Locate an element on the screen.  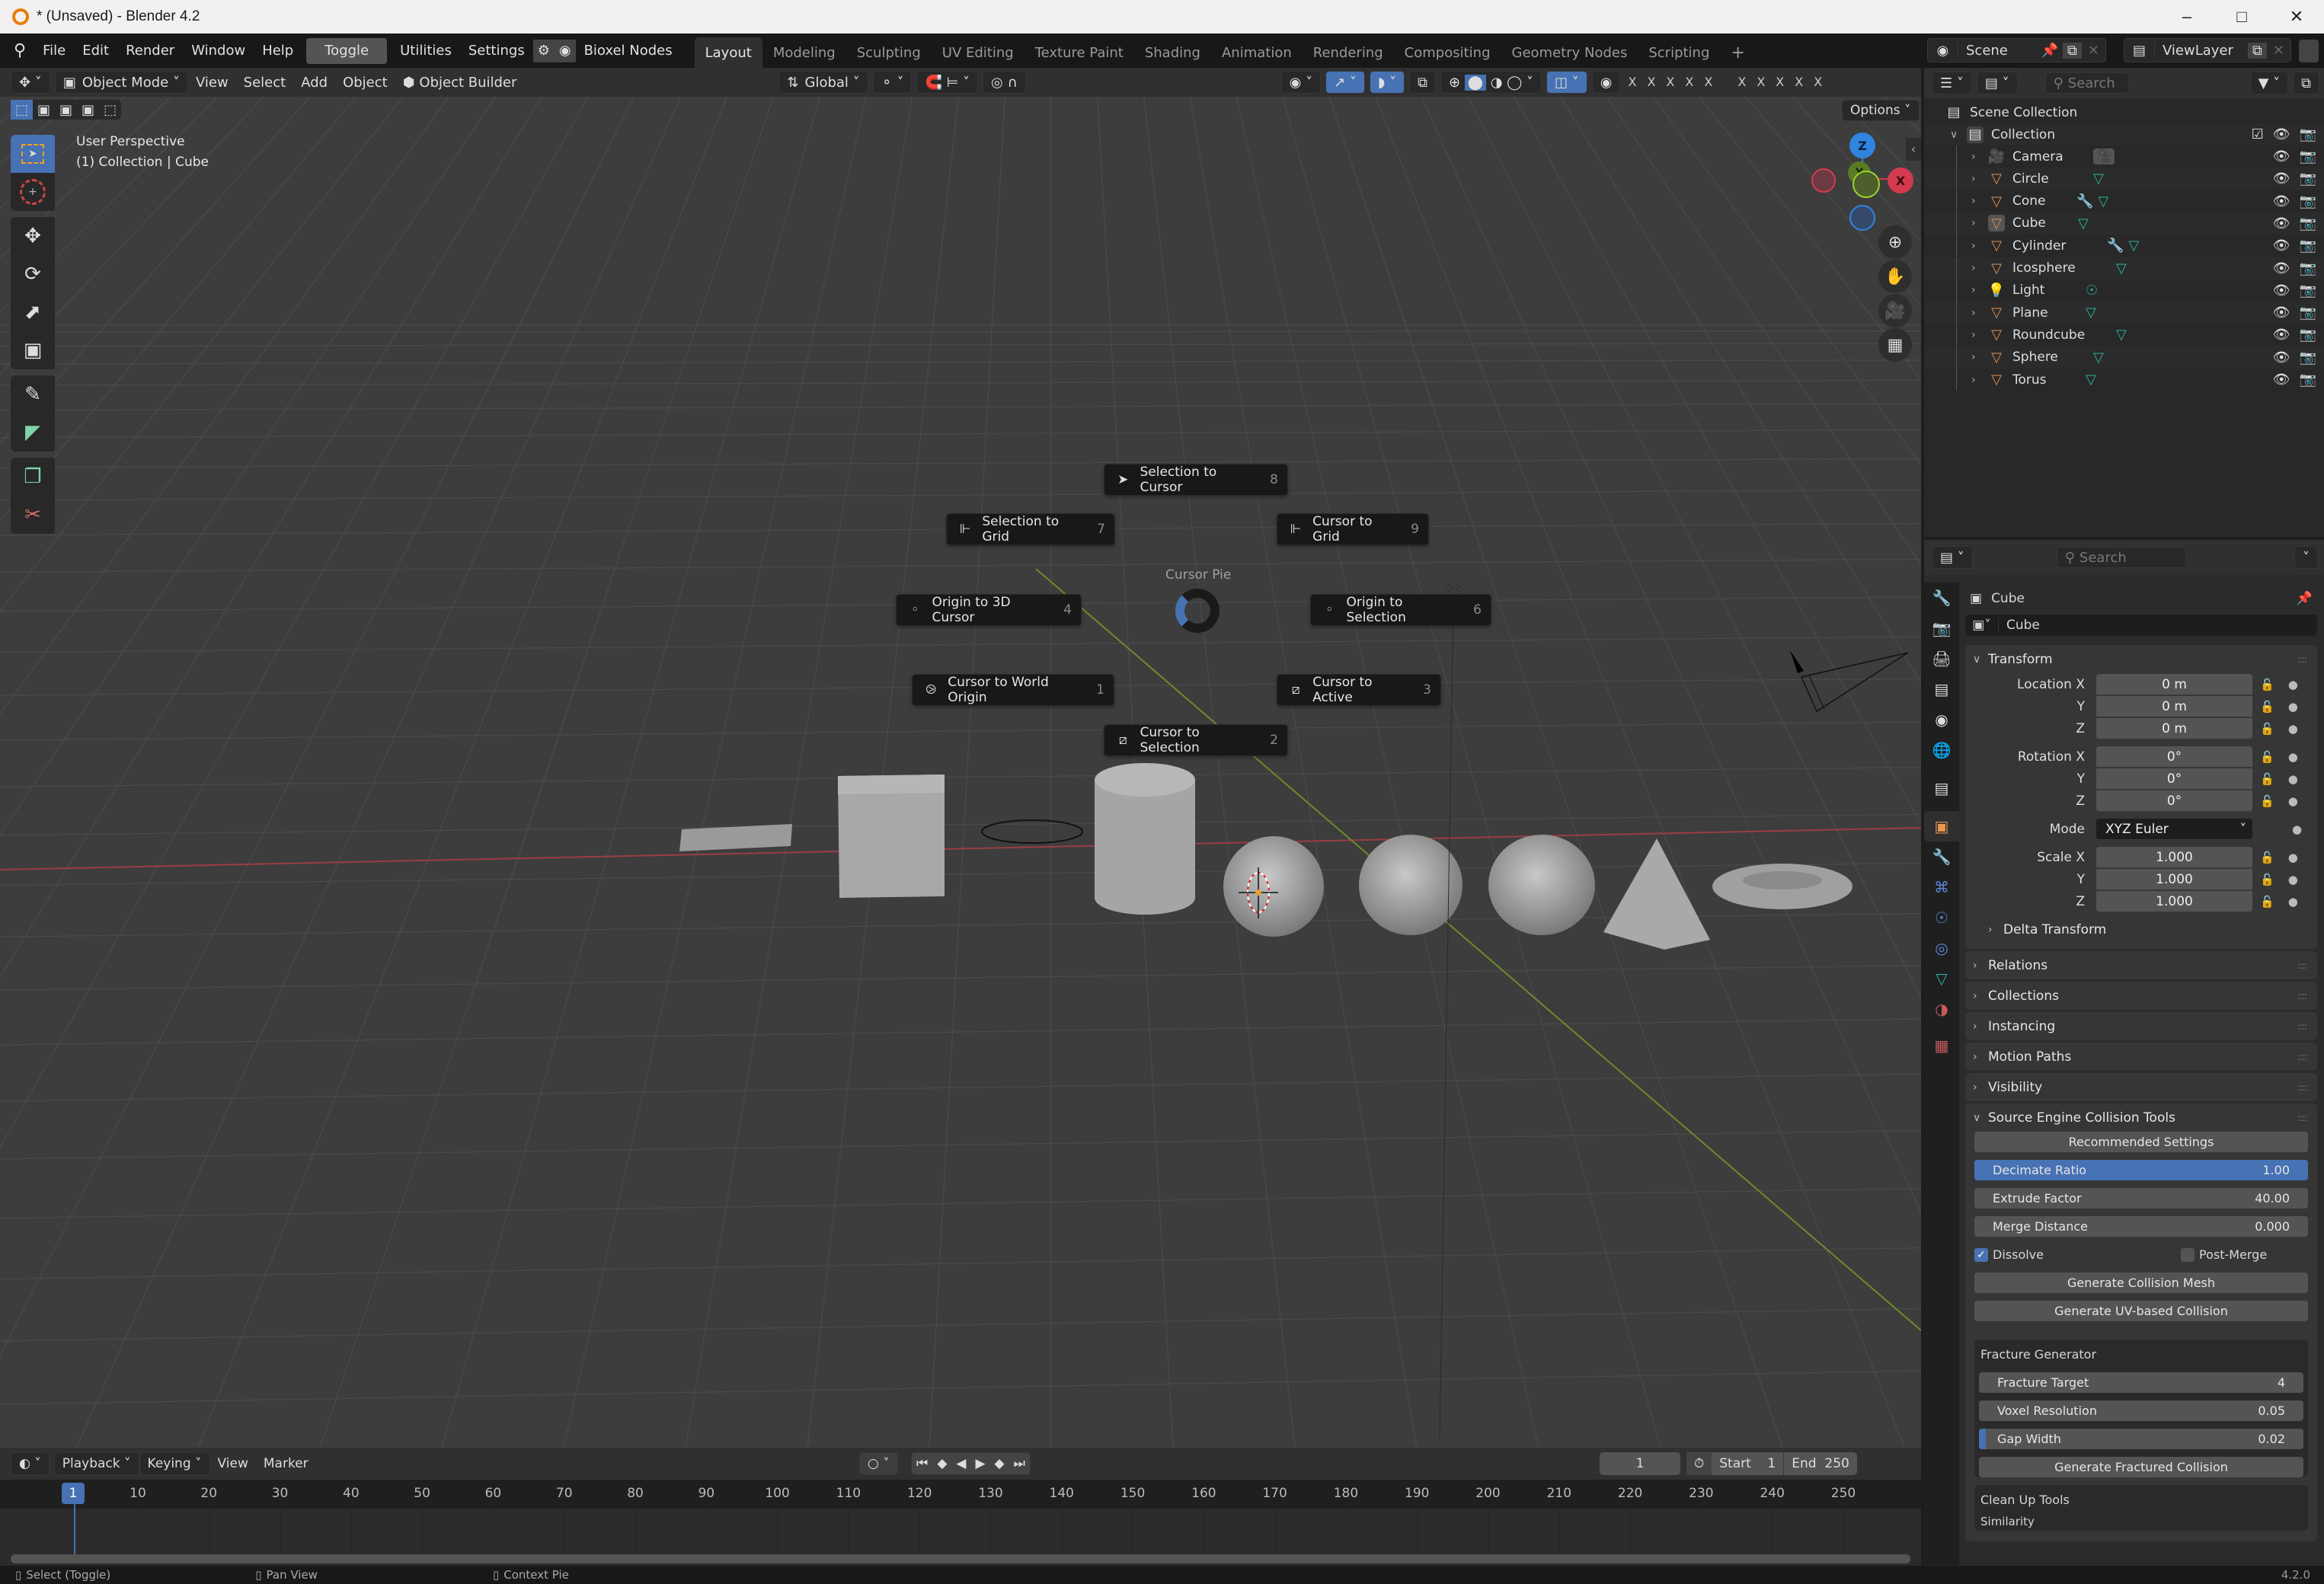
properties-editor-type-icon: ▤ ˅ is located at coordinates (1952, 557).